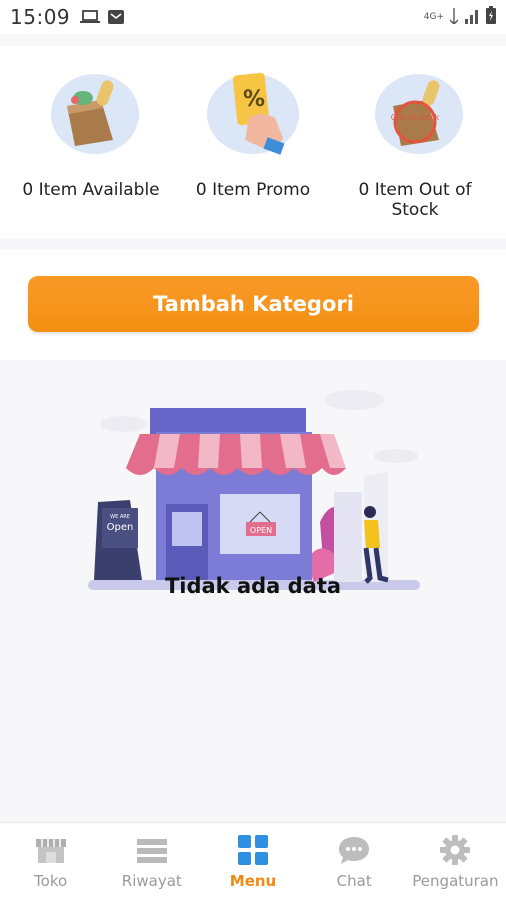 Image resolution: width=506 pixels, height=900 pixels. What do you see at coordinates (151, 851) in the screenshot?
I see `history-icon` at bounding box center [151, 851].